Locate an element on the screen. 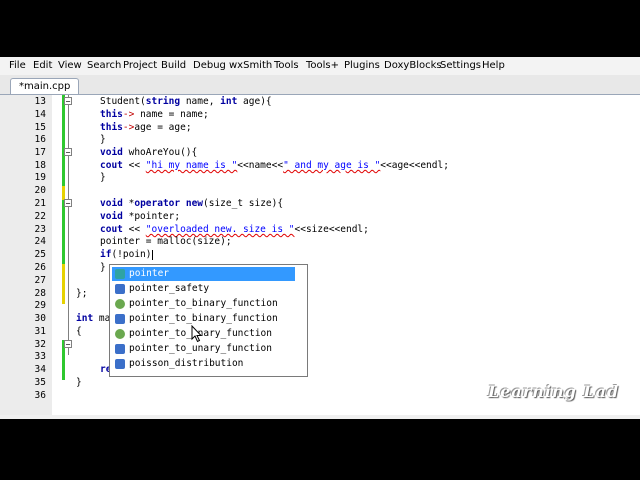  line-number: 13 is located at coordinates (40, 101).